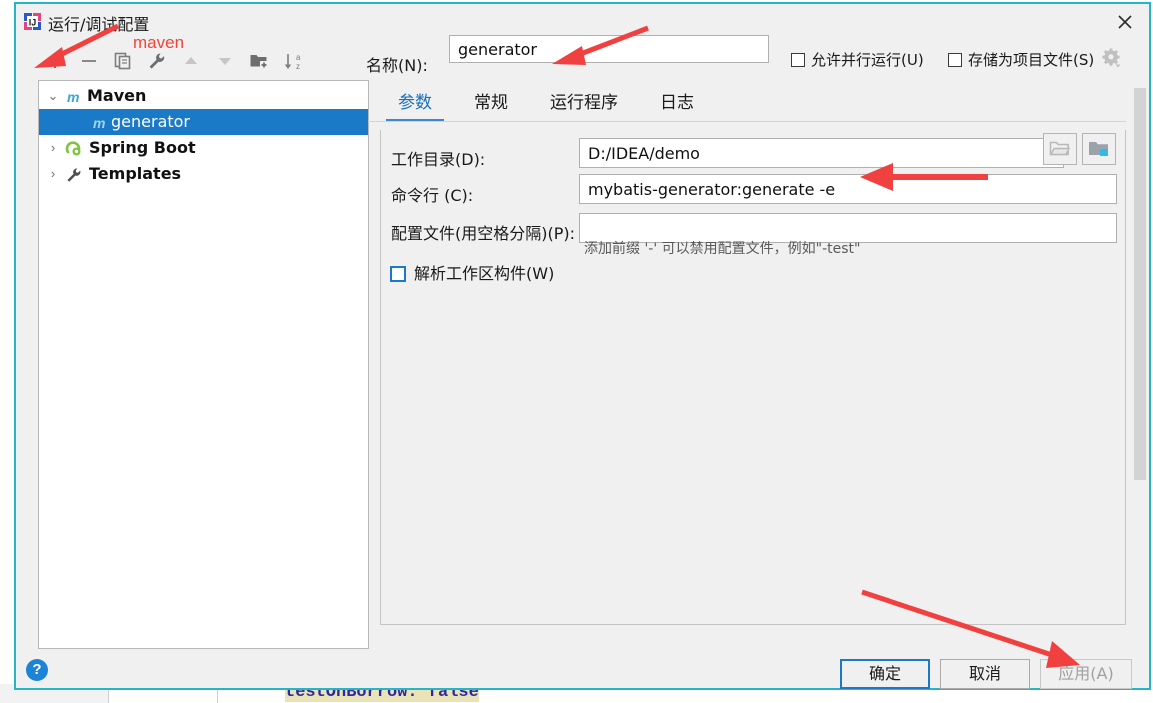 This screenshot has height=703, width=1153. I want to click on new-folder-button, so click(259, 61).